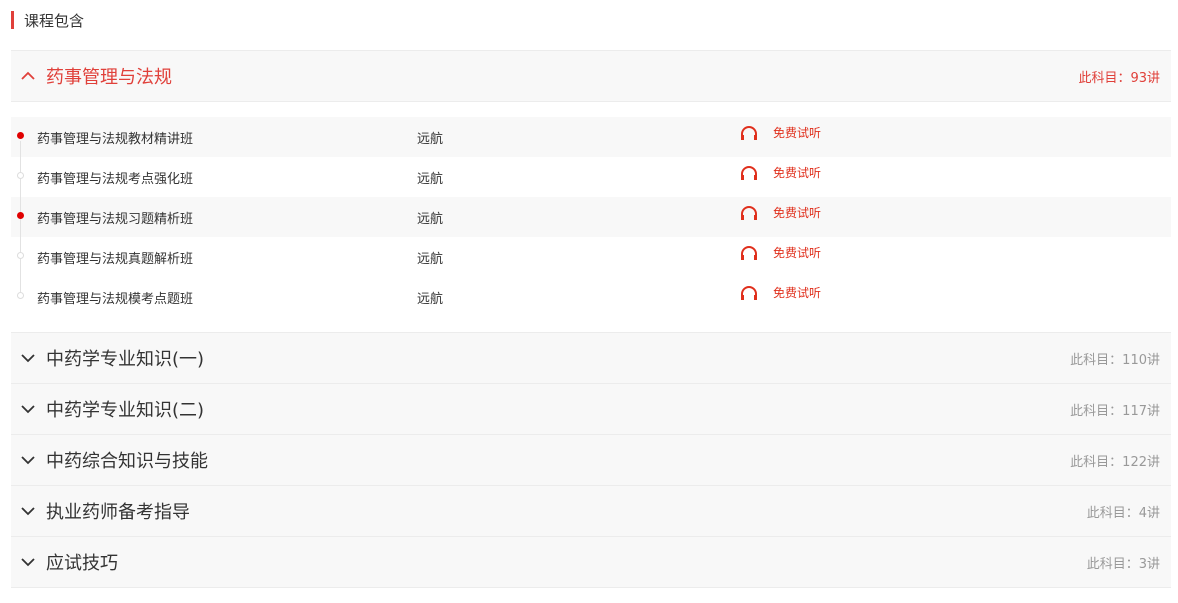 This screenshot has height=603, width=1178. I want to click on title-accent-bar, so click(12, 20).